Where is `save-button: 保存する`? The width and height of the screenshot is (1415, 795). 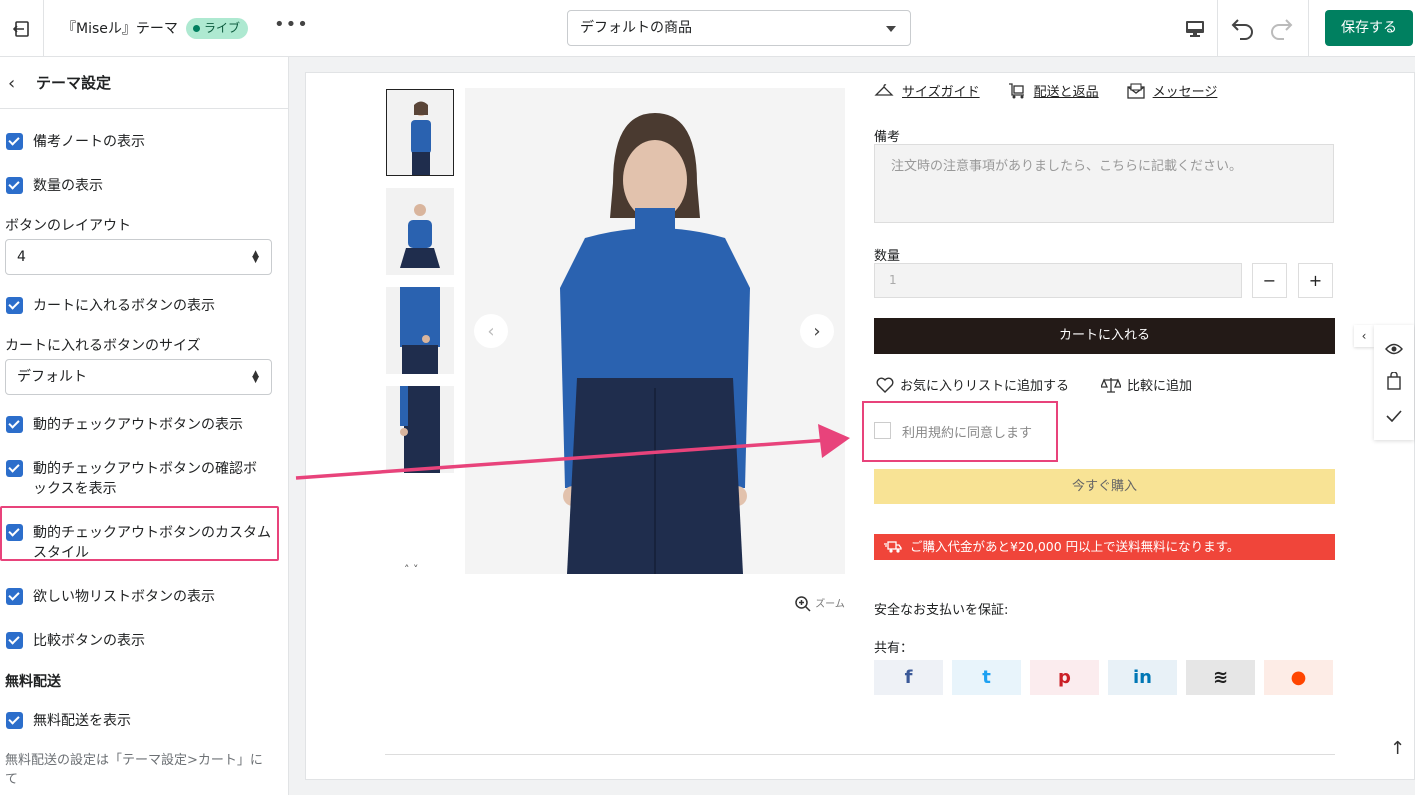 save-button: 保存する is located at coordinates (1369, 28).